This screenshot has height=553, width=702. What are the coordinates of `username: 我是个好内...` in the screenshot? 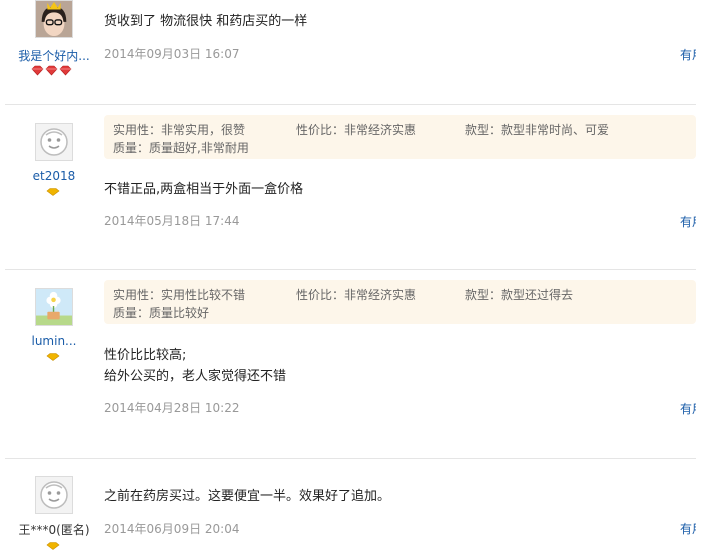 It's located at (54, 55).